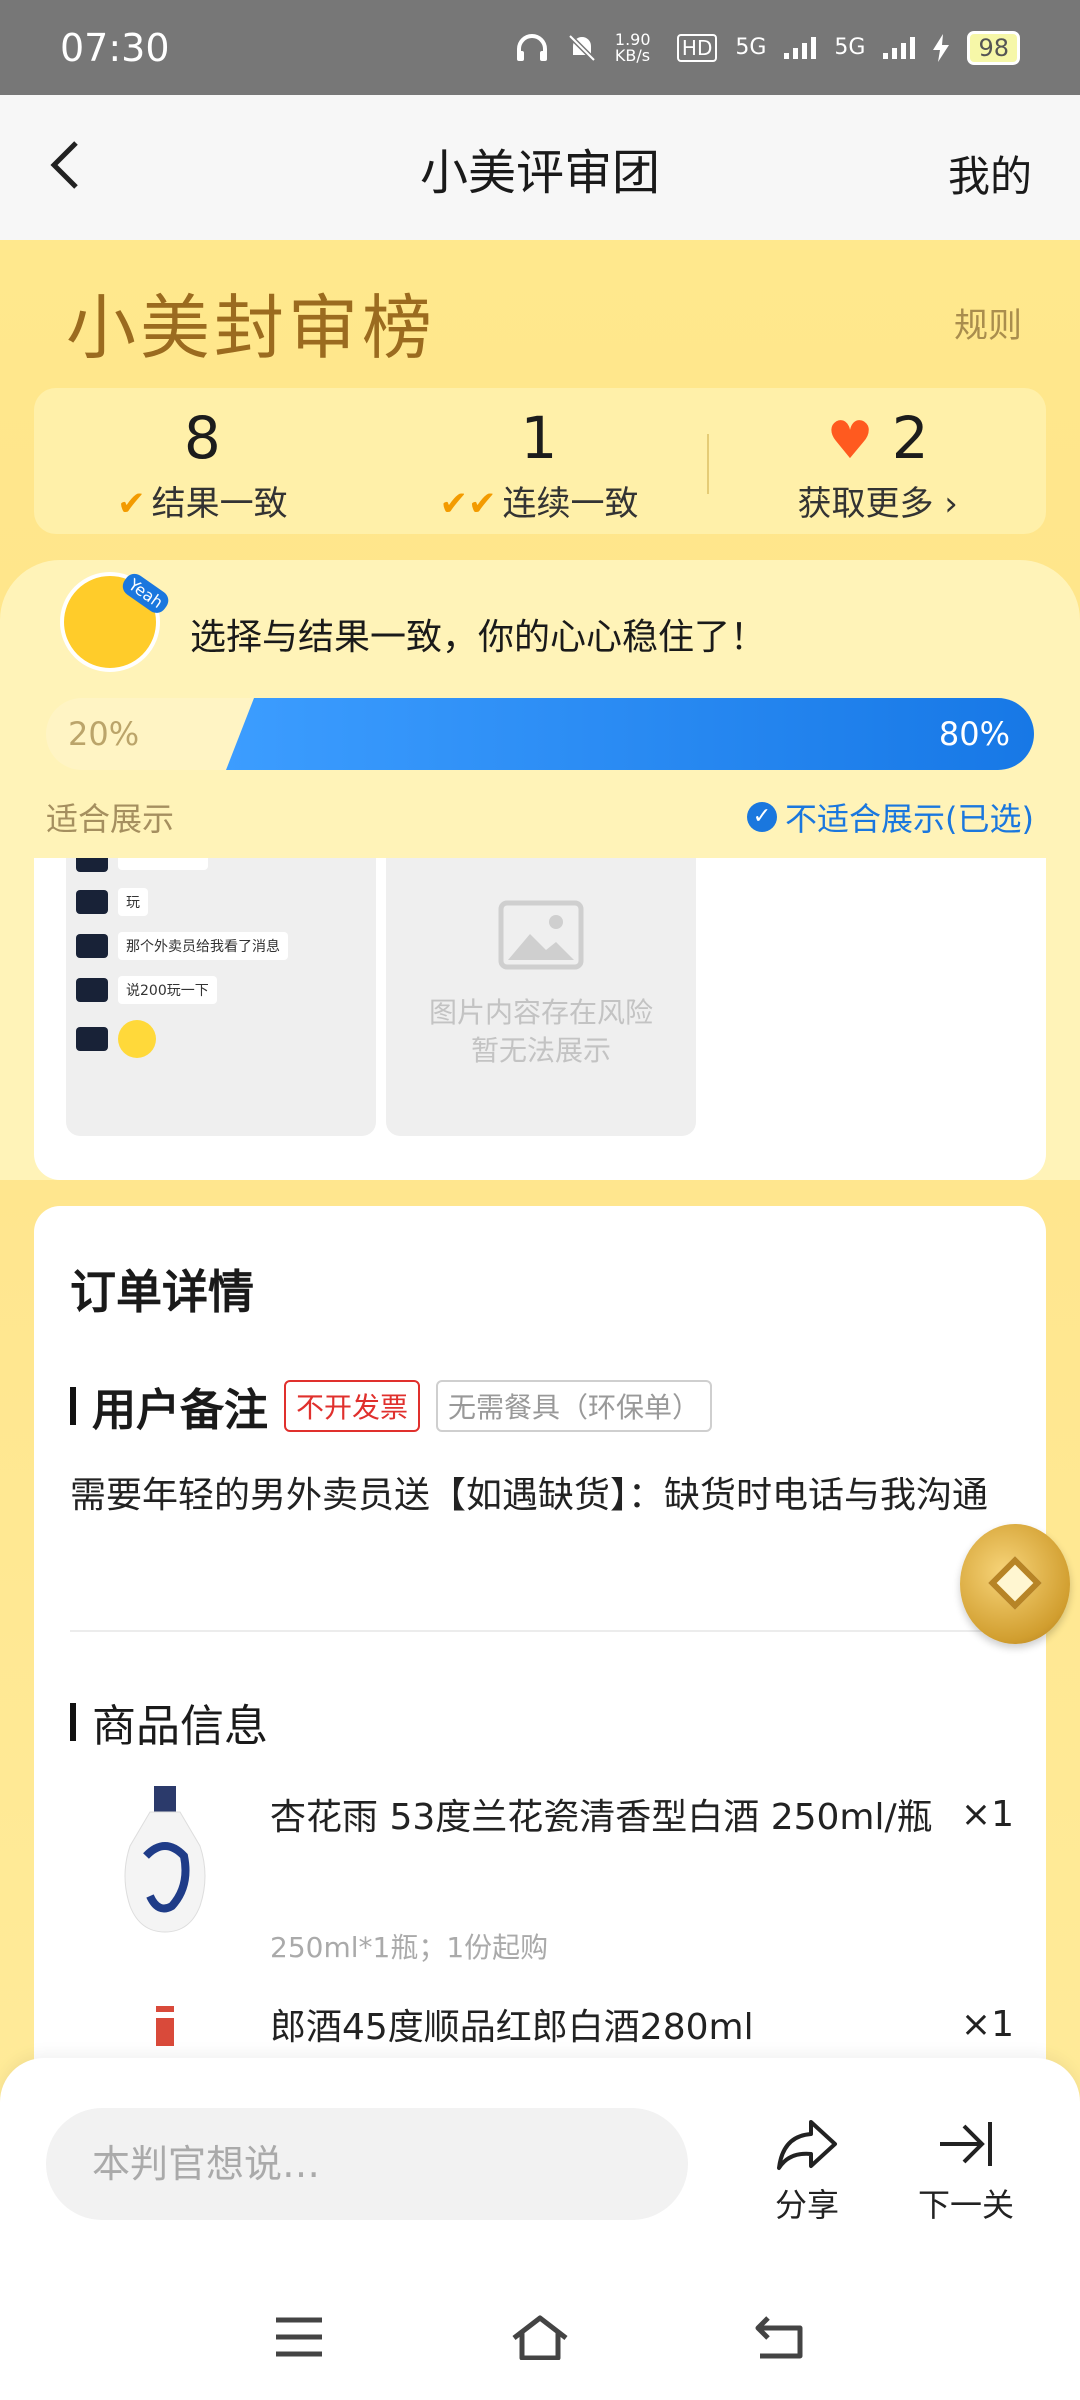 The height and width of the screenshot is (2400, 1080). Describe the element at coordinates (850, 441) in the screenshot. I see `heart-icon: ♥` at that location.